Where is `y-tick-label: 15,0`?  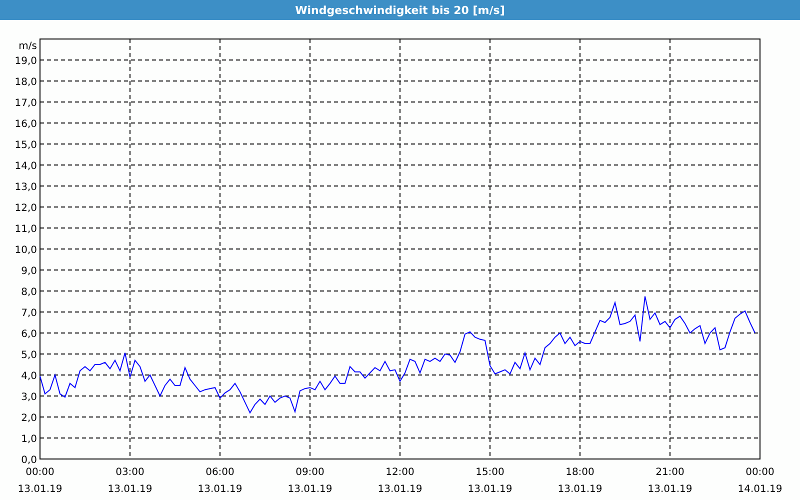 y-tick-label: 15,0 is located at coordinates (25, 145).